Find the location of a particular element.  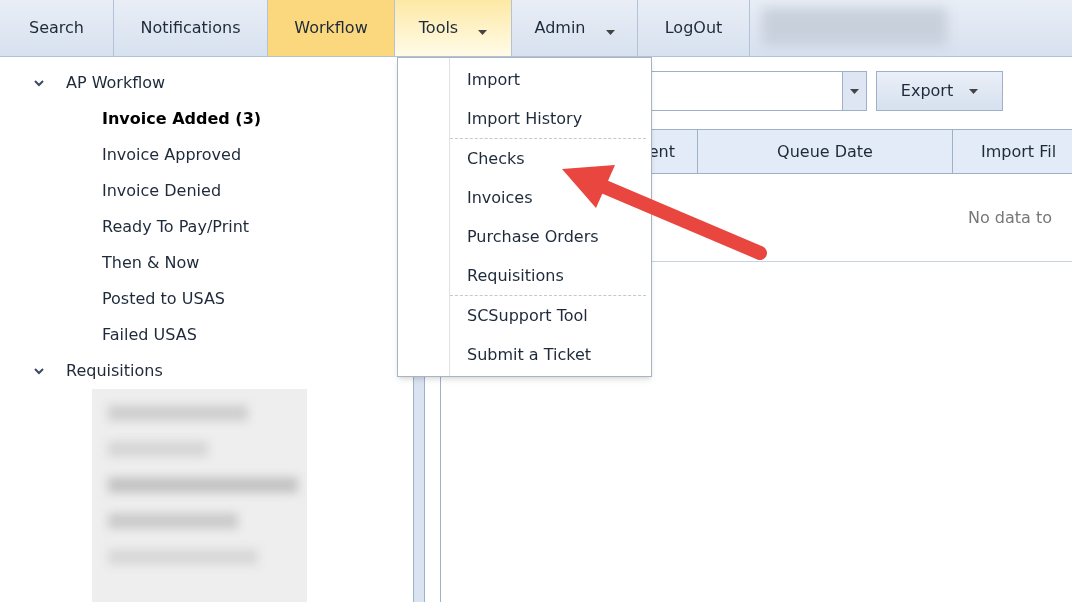

column-header: Import Fil is located at coordinates (1012, 151).